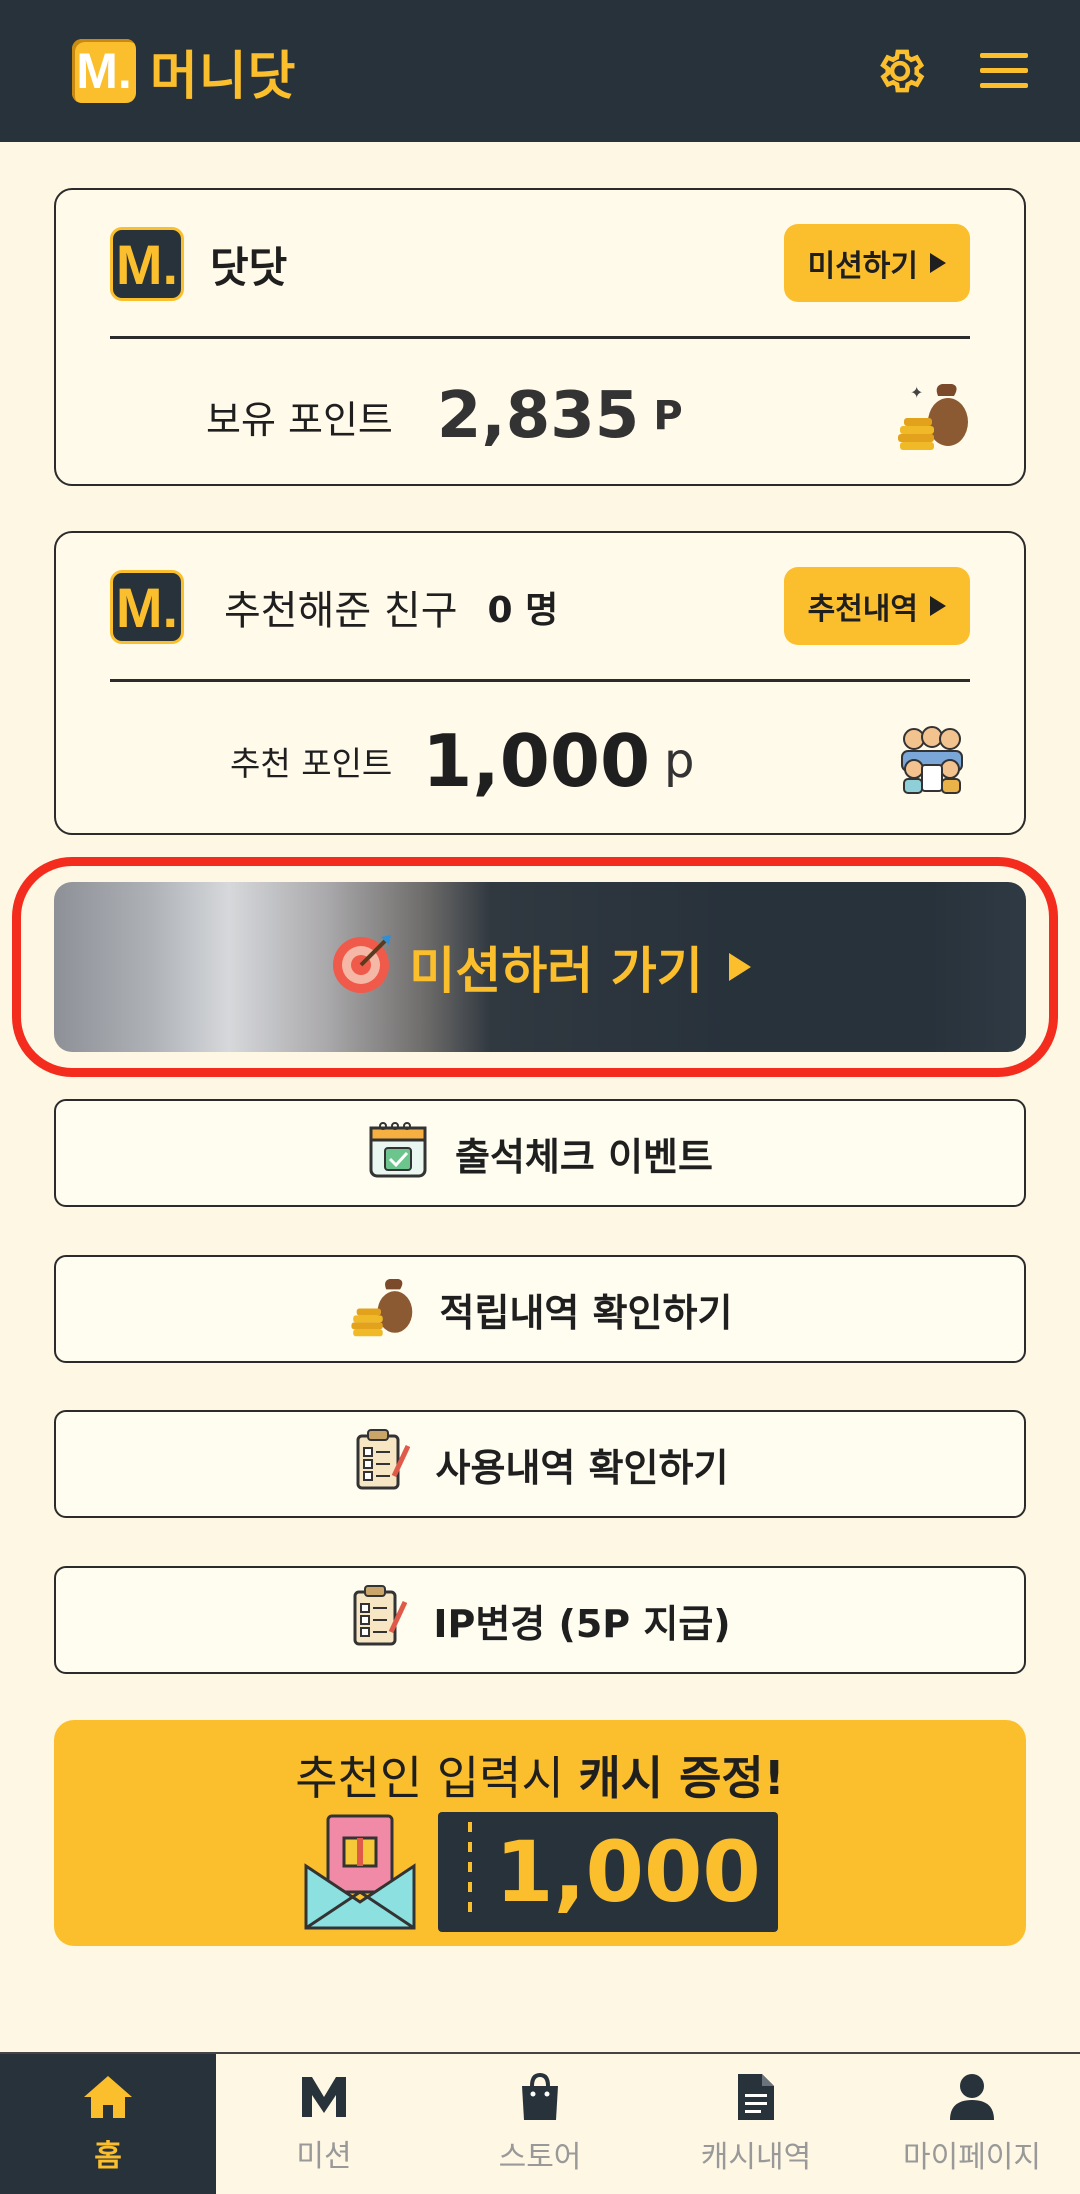 This screenshot has height=2194, width=1080. I want to click on earning-history-button: 적립내역 확인하기, so click(540, 1309).